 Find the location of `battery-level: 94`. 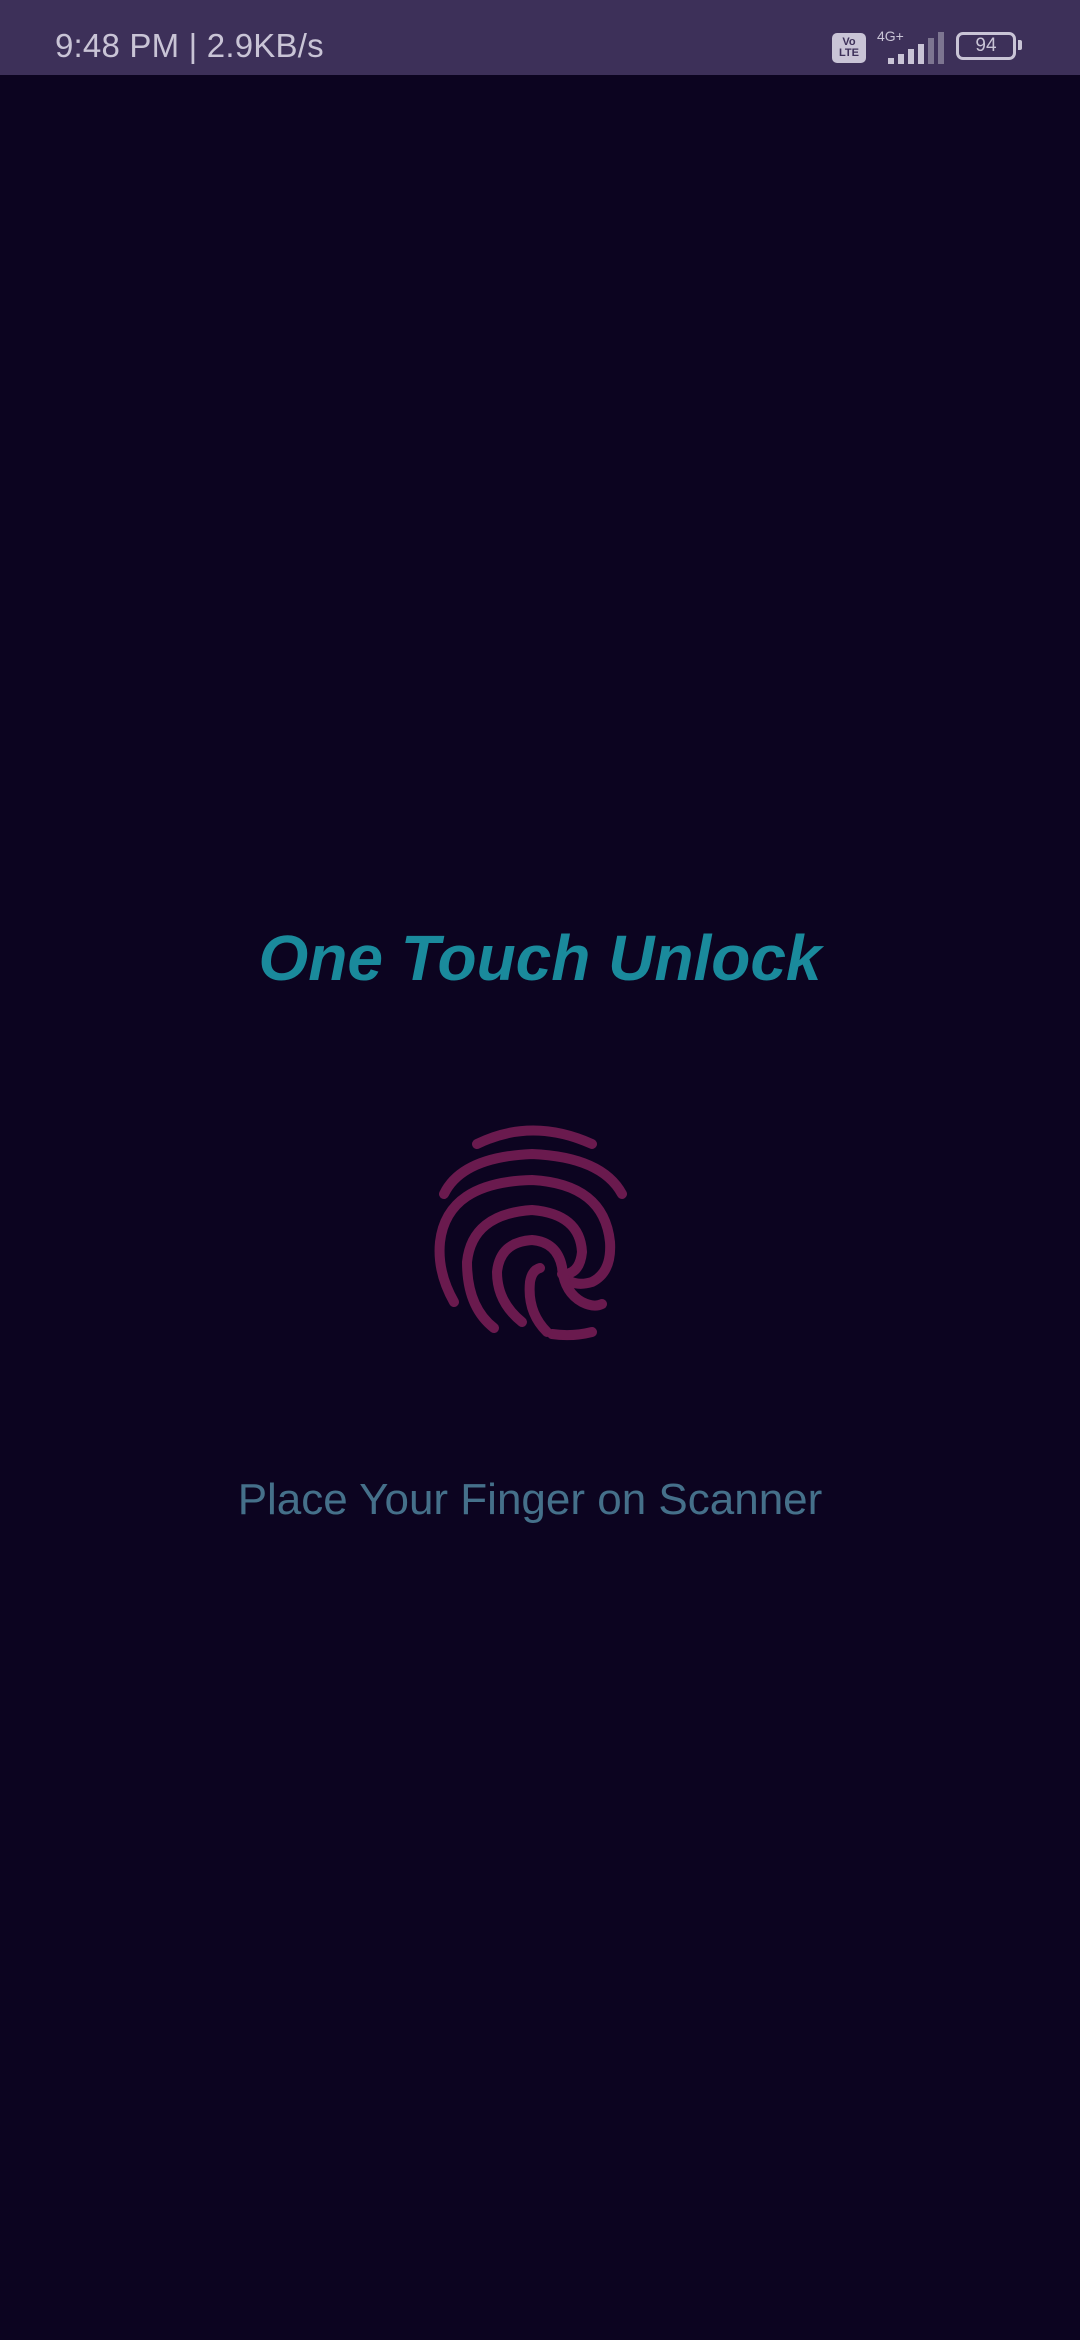

battery-level: 94 is located at coordinates (986, 45).